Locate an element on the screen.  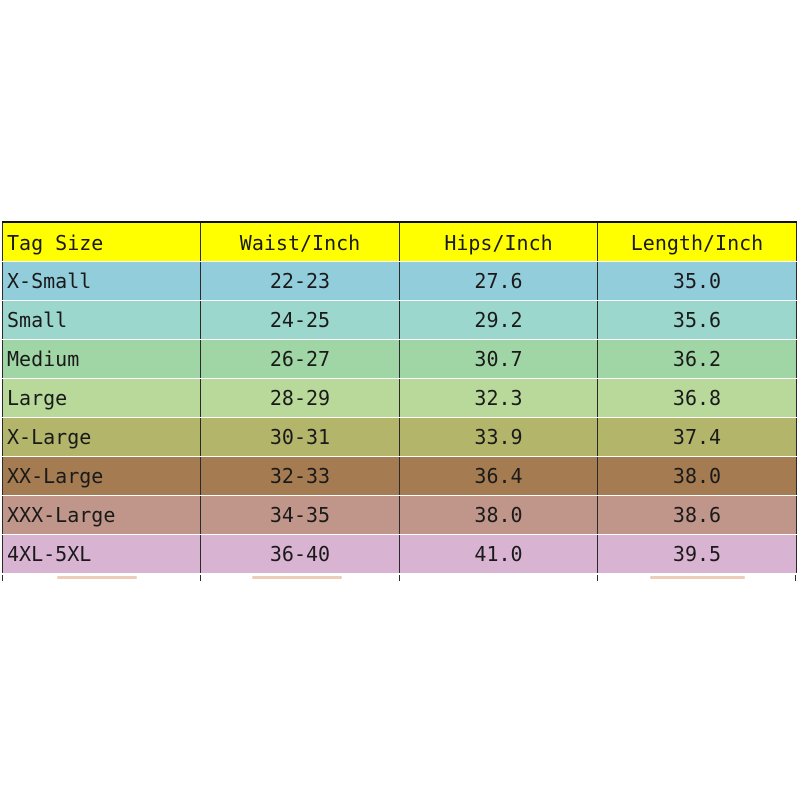
tag-size-cell: Medium is located at coordinates (101, 359).